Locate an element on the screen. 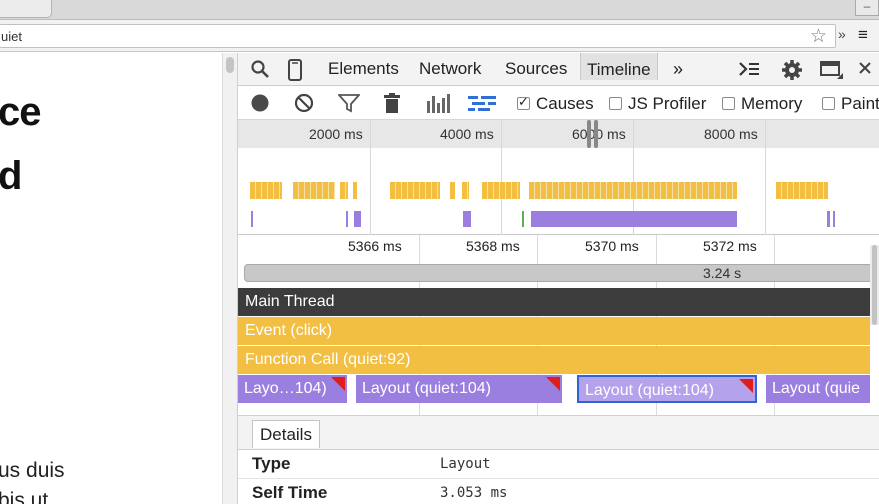 The height and width of the screenshot is (504, 879). search-icon is located at coordinates (260, 70).